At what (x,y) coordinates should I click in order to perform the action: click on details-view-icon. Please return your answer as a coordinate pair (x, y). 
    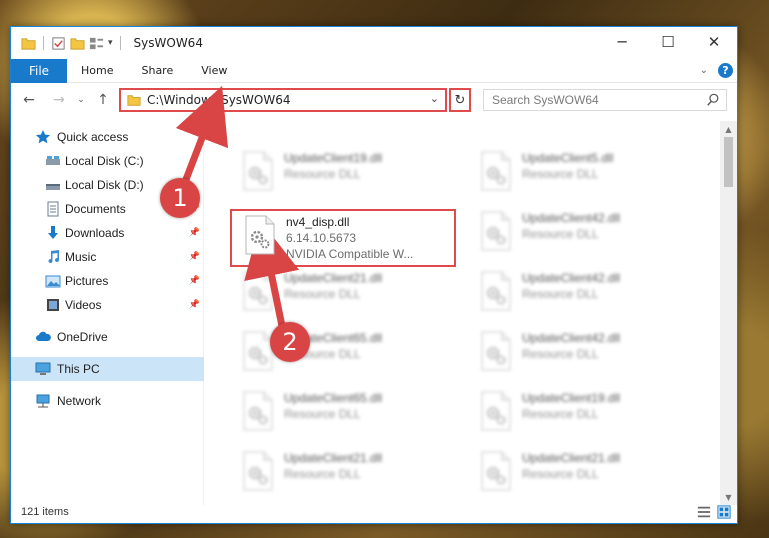
    Looking at the image, I should click on (704, 512).